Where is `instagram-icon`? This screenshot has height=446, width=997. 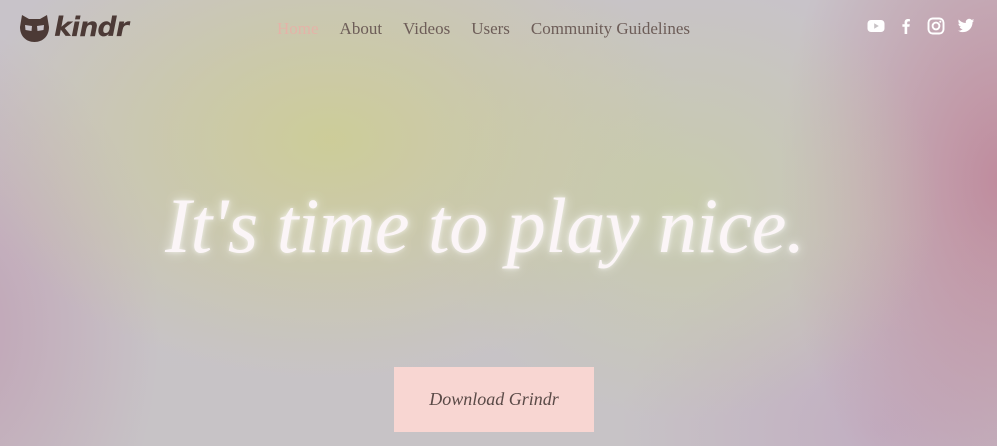 instagram-icon is located at coordinates (936, 26).